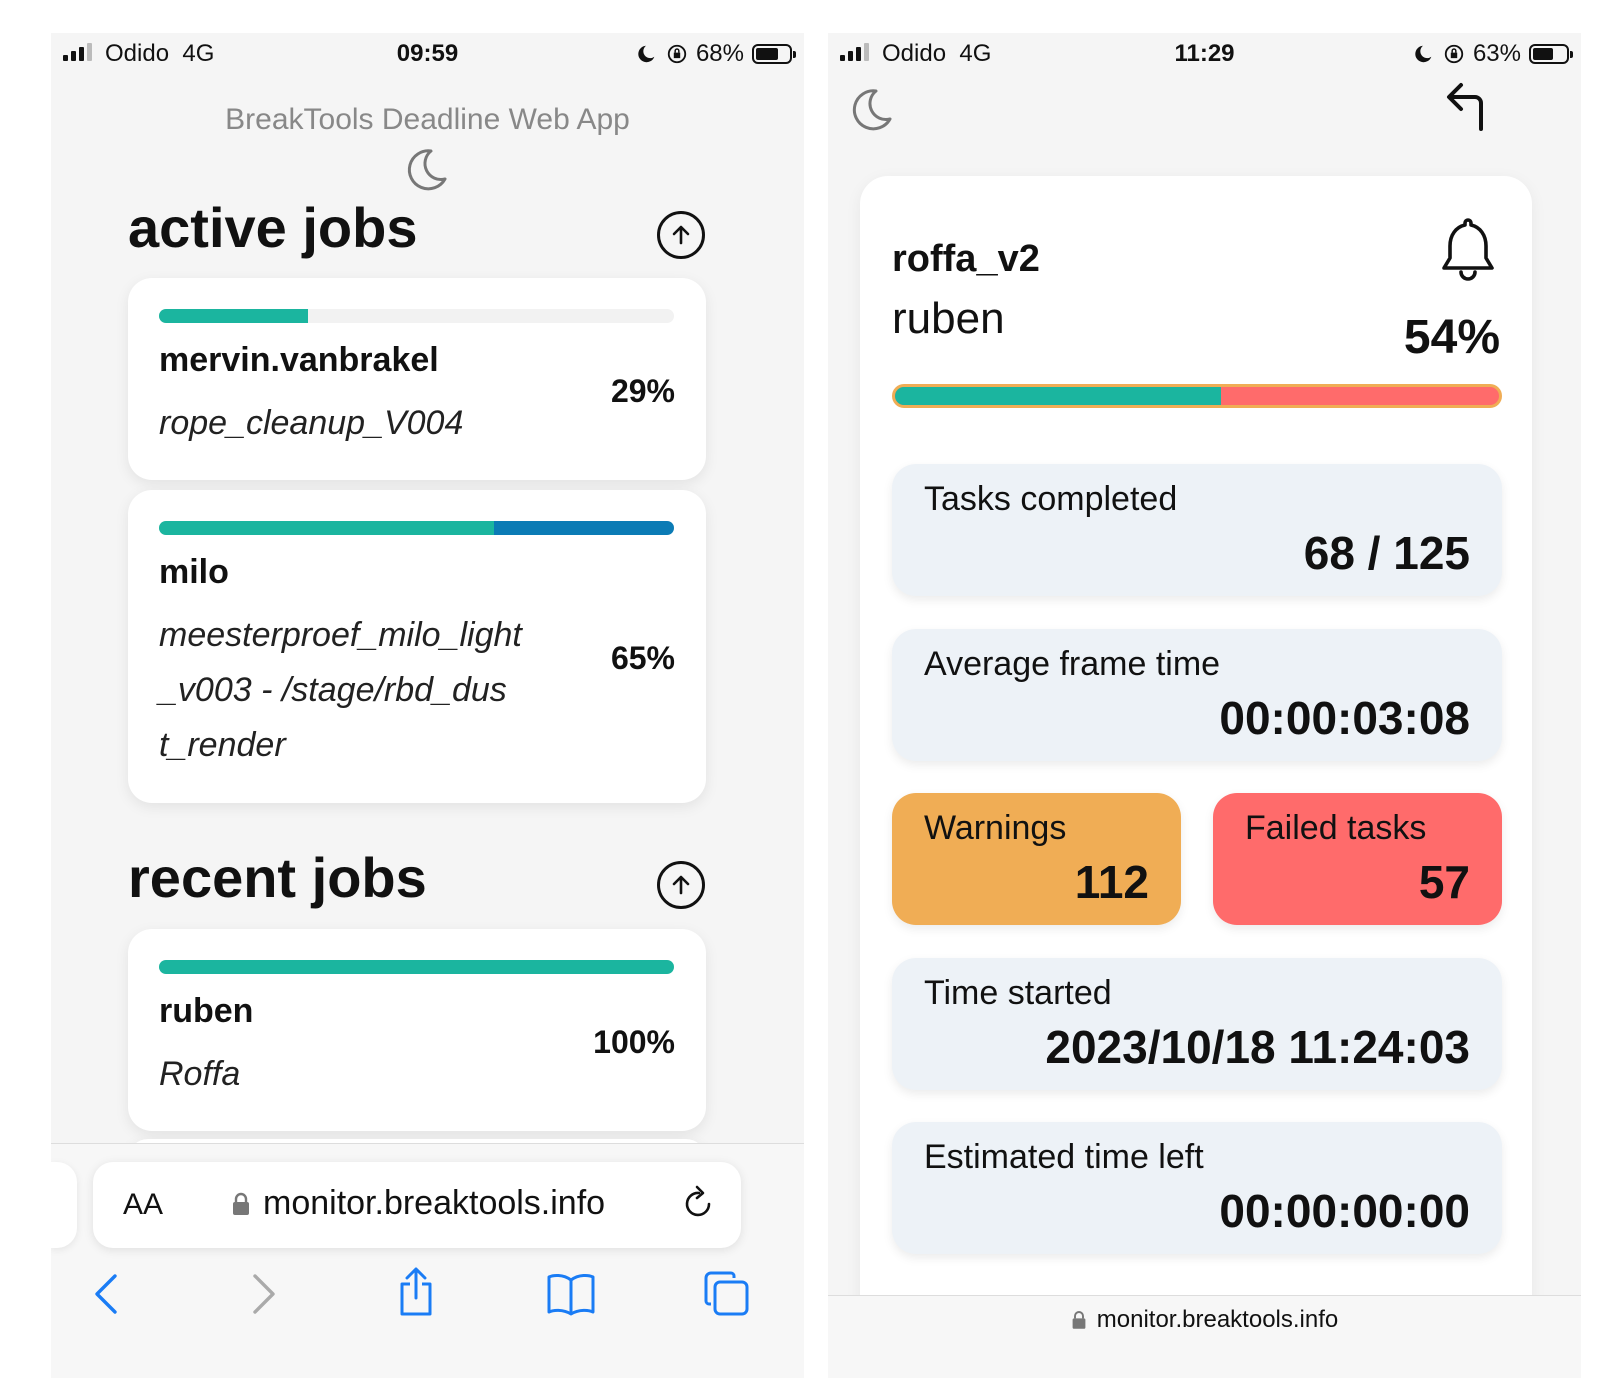 The height and width of the screenshot is (1400, 1600). Describe the element at coordinates (1197, 695) in the screenshot. I see `average-frame-time-card: Average frame time 00:00:03:08` at that location.